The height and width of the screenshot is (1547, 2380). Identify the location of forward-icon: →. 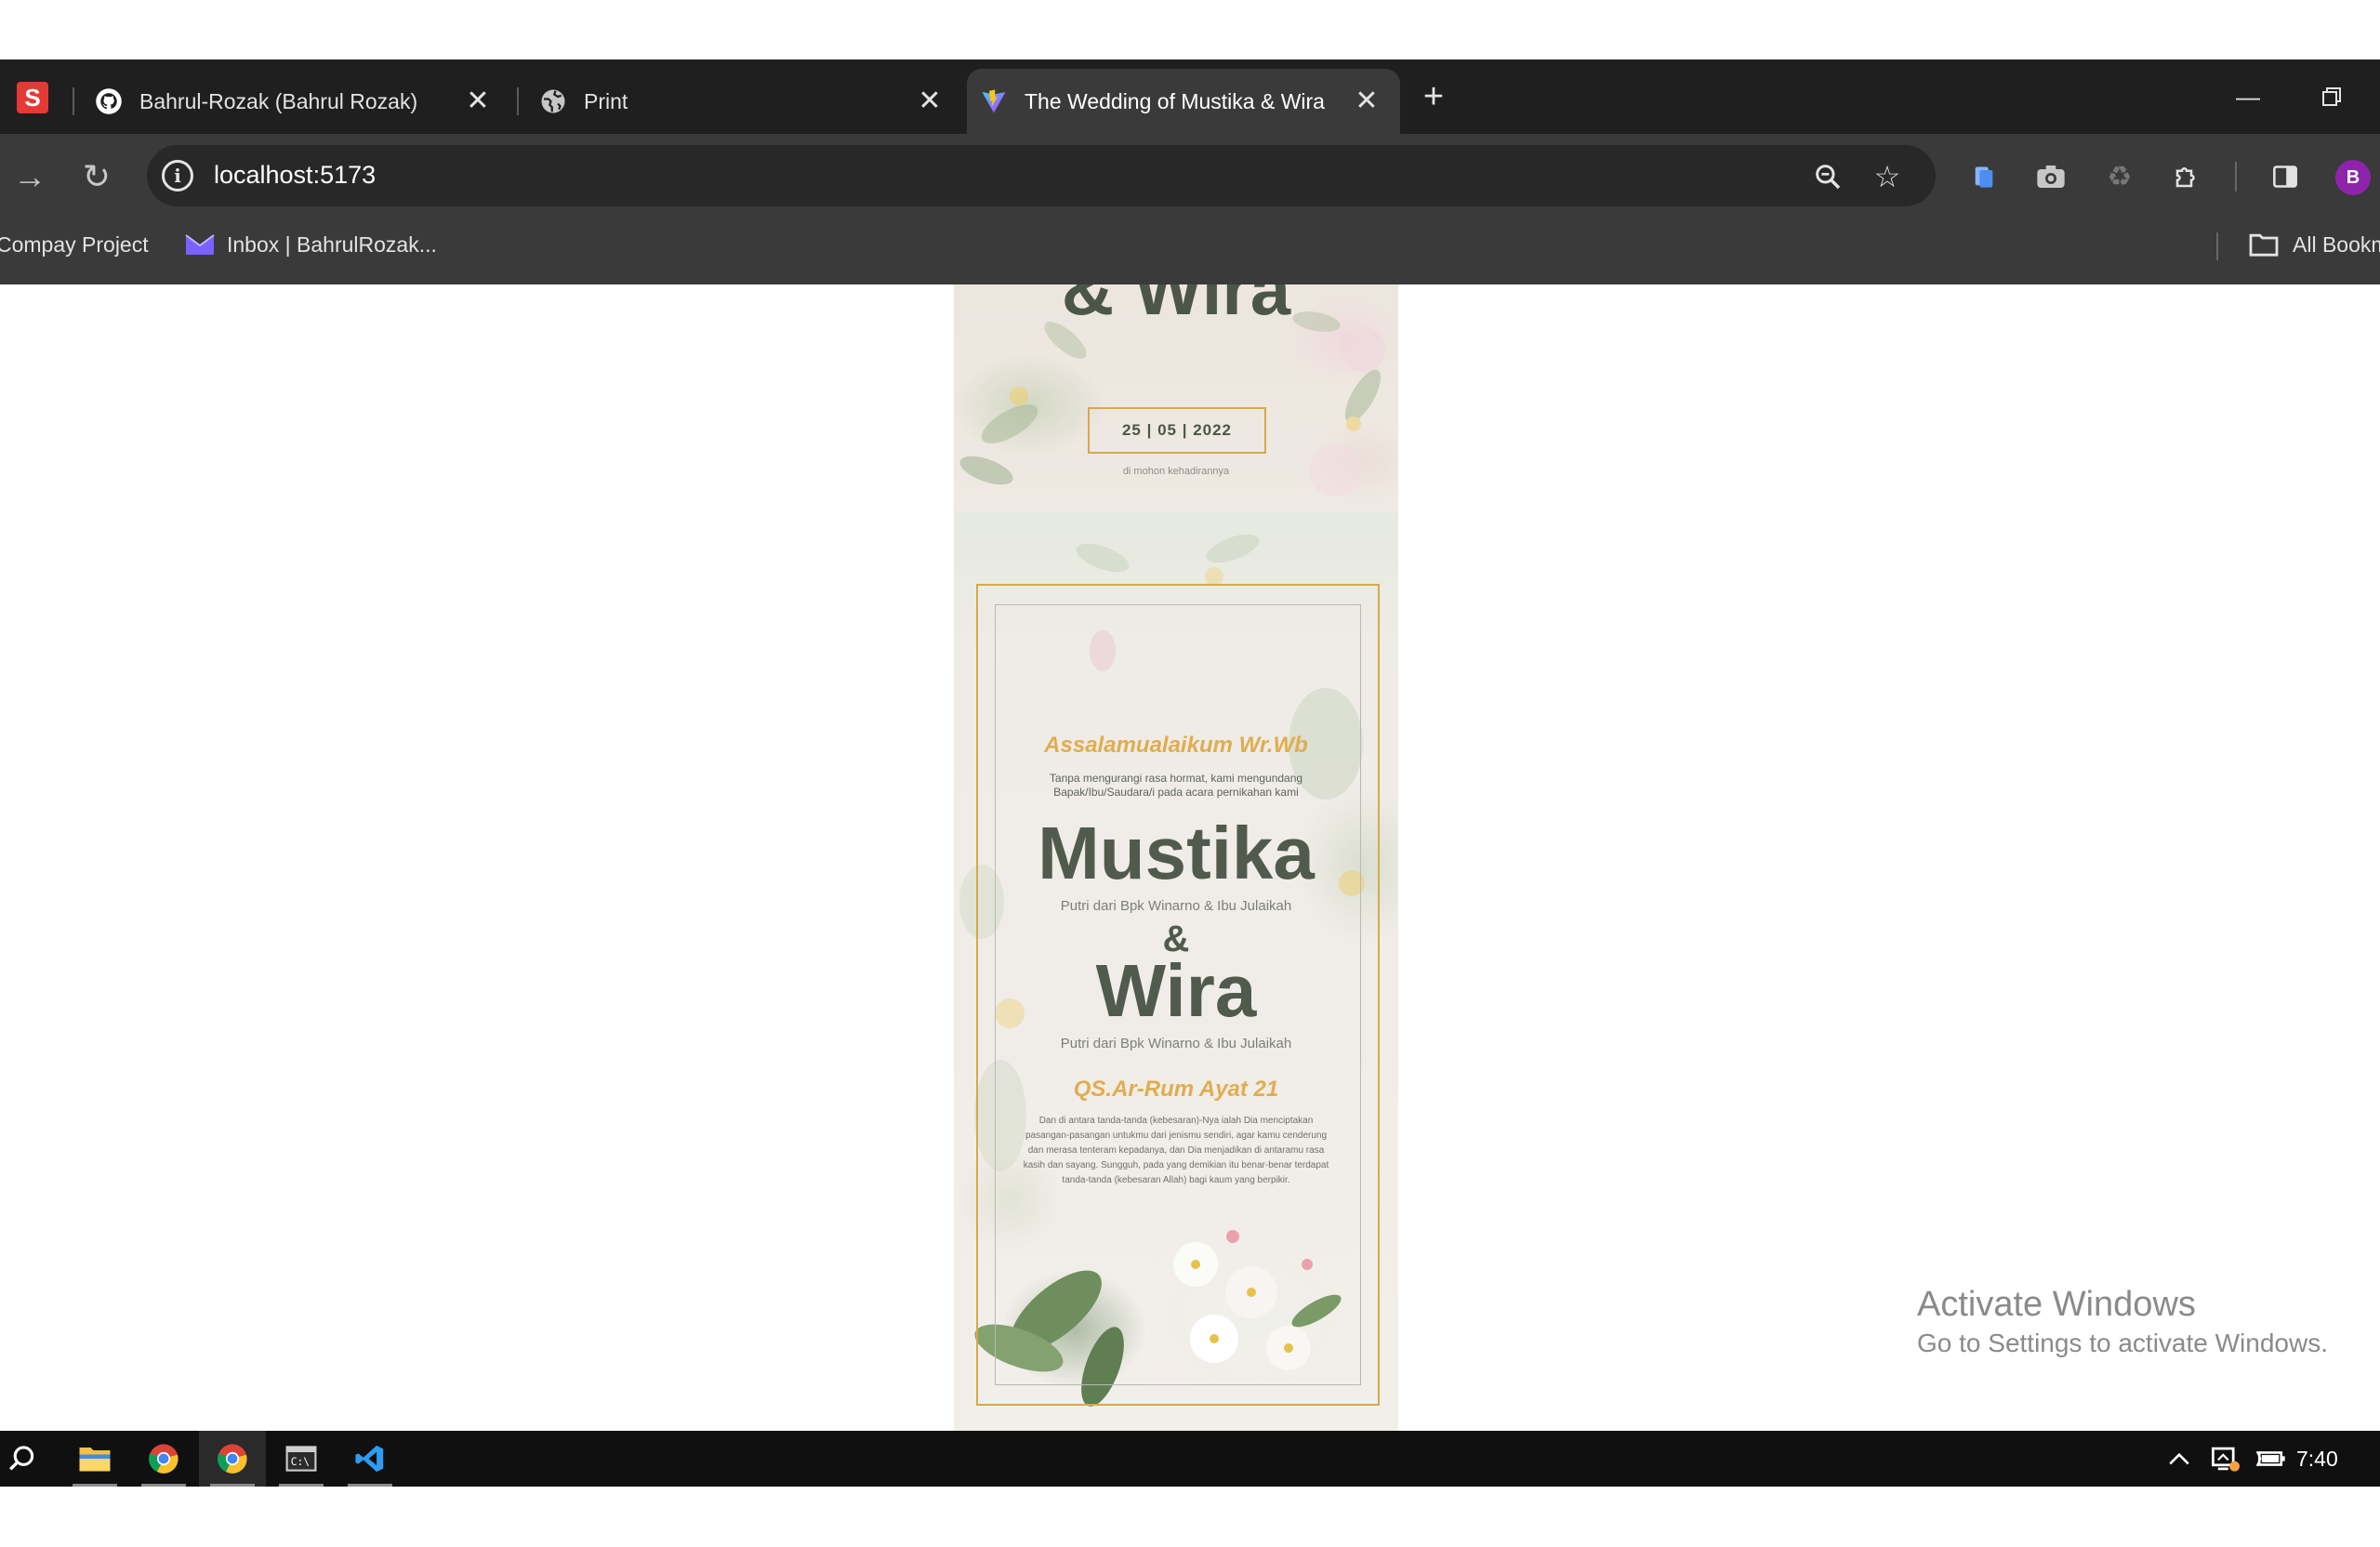
(29, 176).